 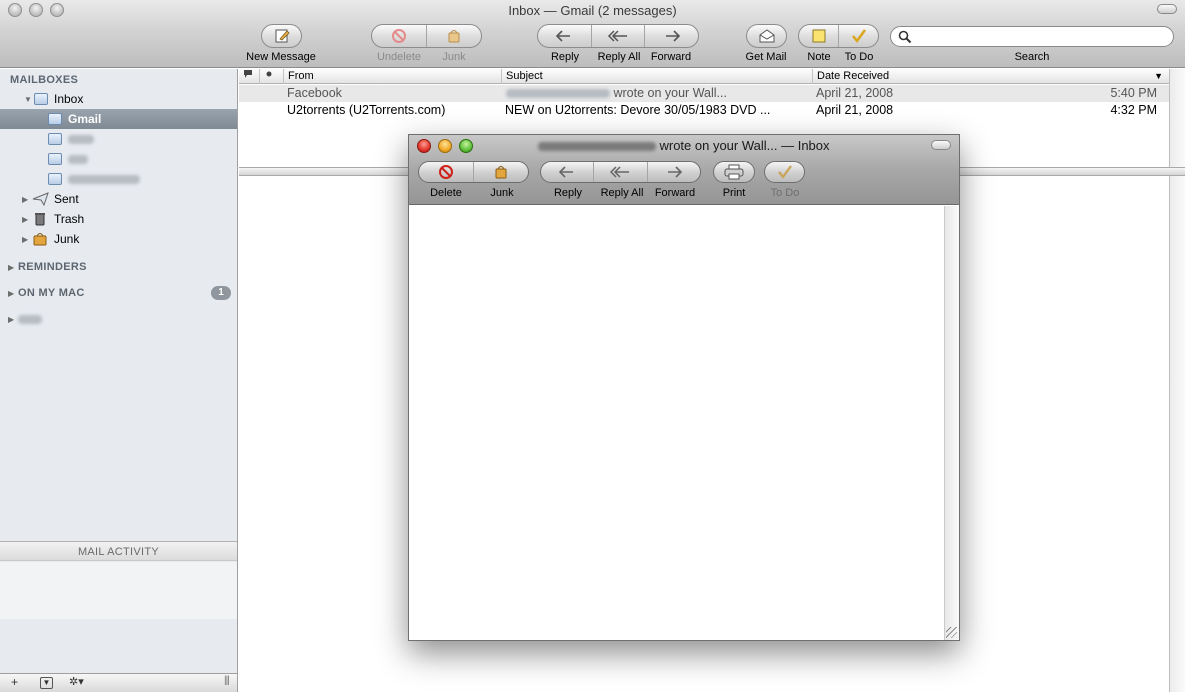 I want to click on get-mail-label: Get Mail, so click(x=766, y=57).